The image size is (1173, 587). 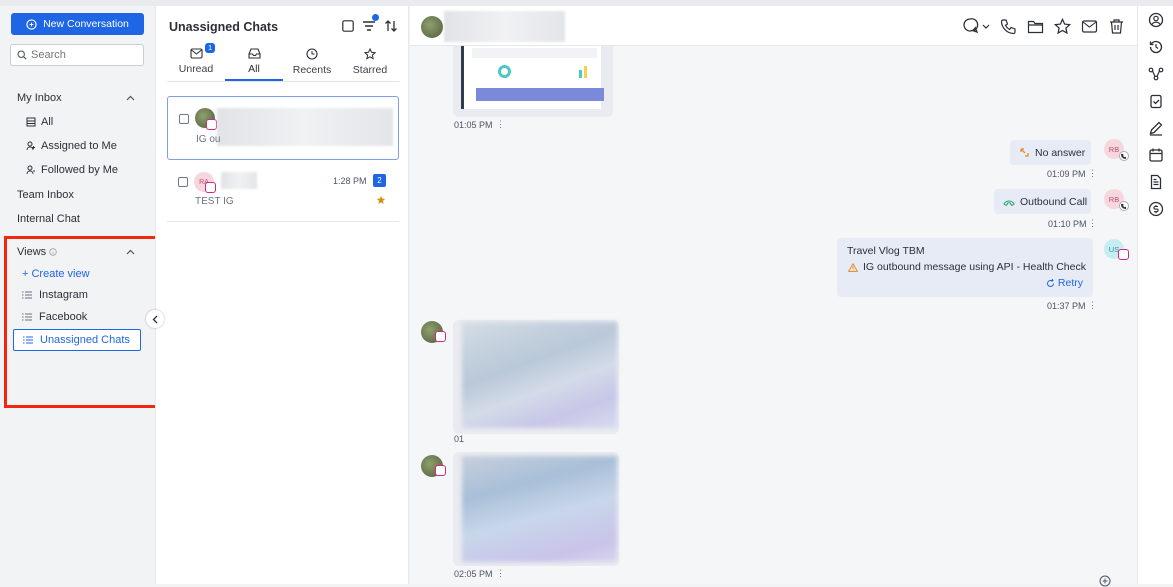 I want to click on user-circle-icon, so click(x=1155, y=20).